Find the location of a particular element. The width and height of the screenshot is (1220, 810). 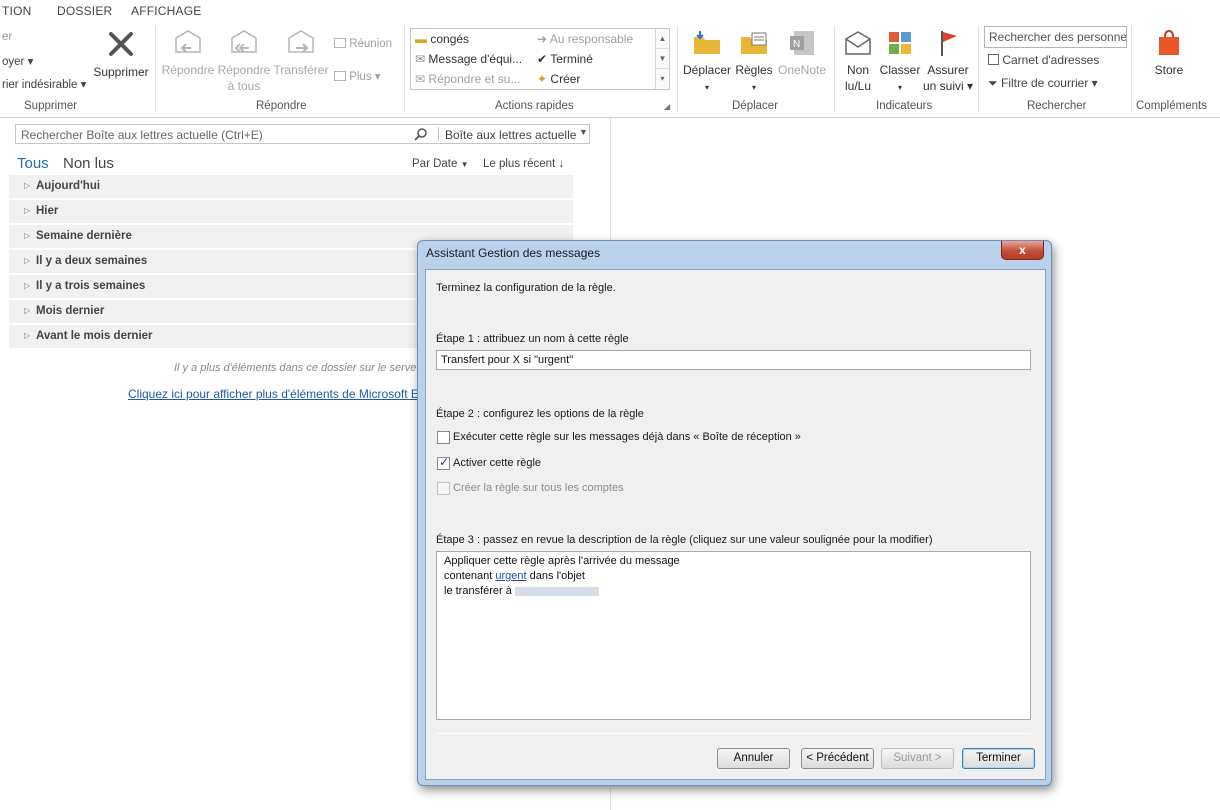

scroll-up-icon: ▲ is located at coordinates (662, 39).